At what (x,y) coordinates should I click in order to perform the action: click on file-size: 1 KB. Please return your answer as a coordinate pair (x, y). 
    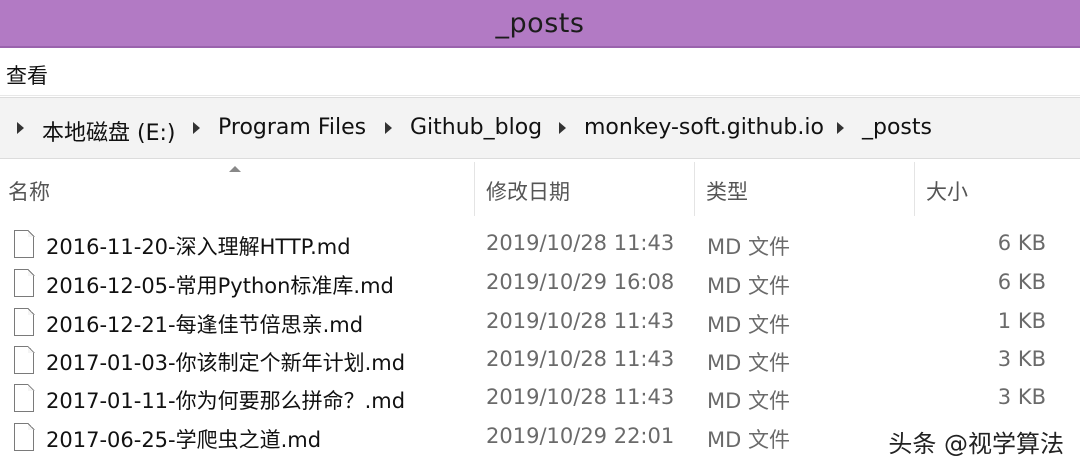
    Looking at the image, I should click on (1021, 321).